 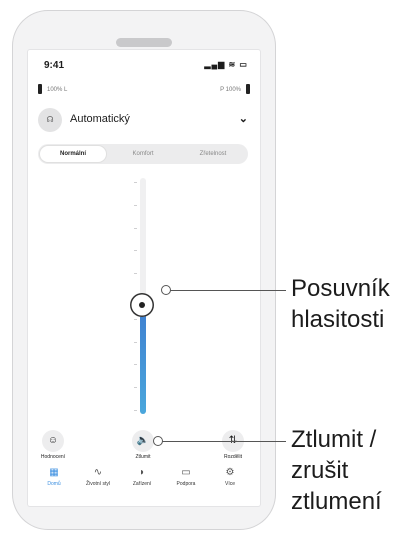 I want to click on mode-clarity: Zřetelnost, so click(x=213, y=154).